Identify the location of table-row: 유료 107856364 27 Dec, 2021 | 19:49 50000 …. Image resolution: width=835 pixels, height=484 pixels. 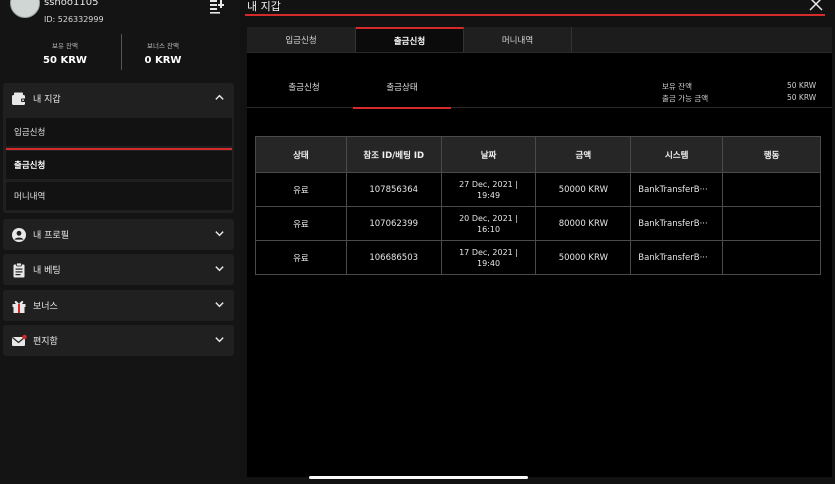
(538, 189).